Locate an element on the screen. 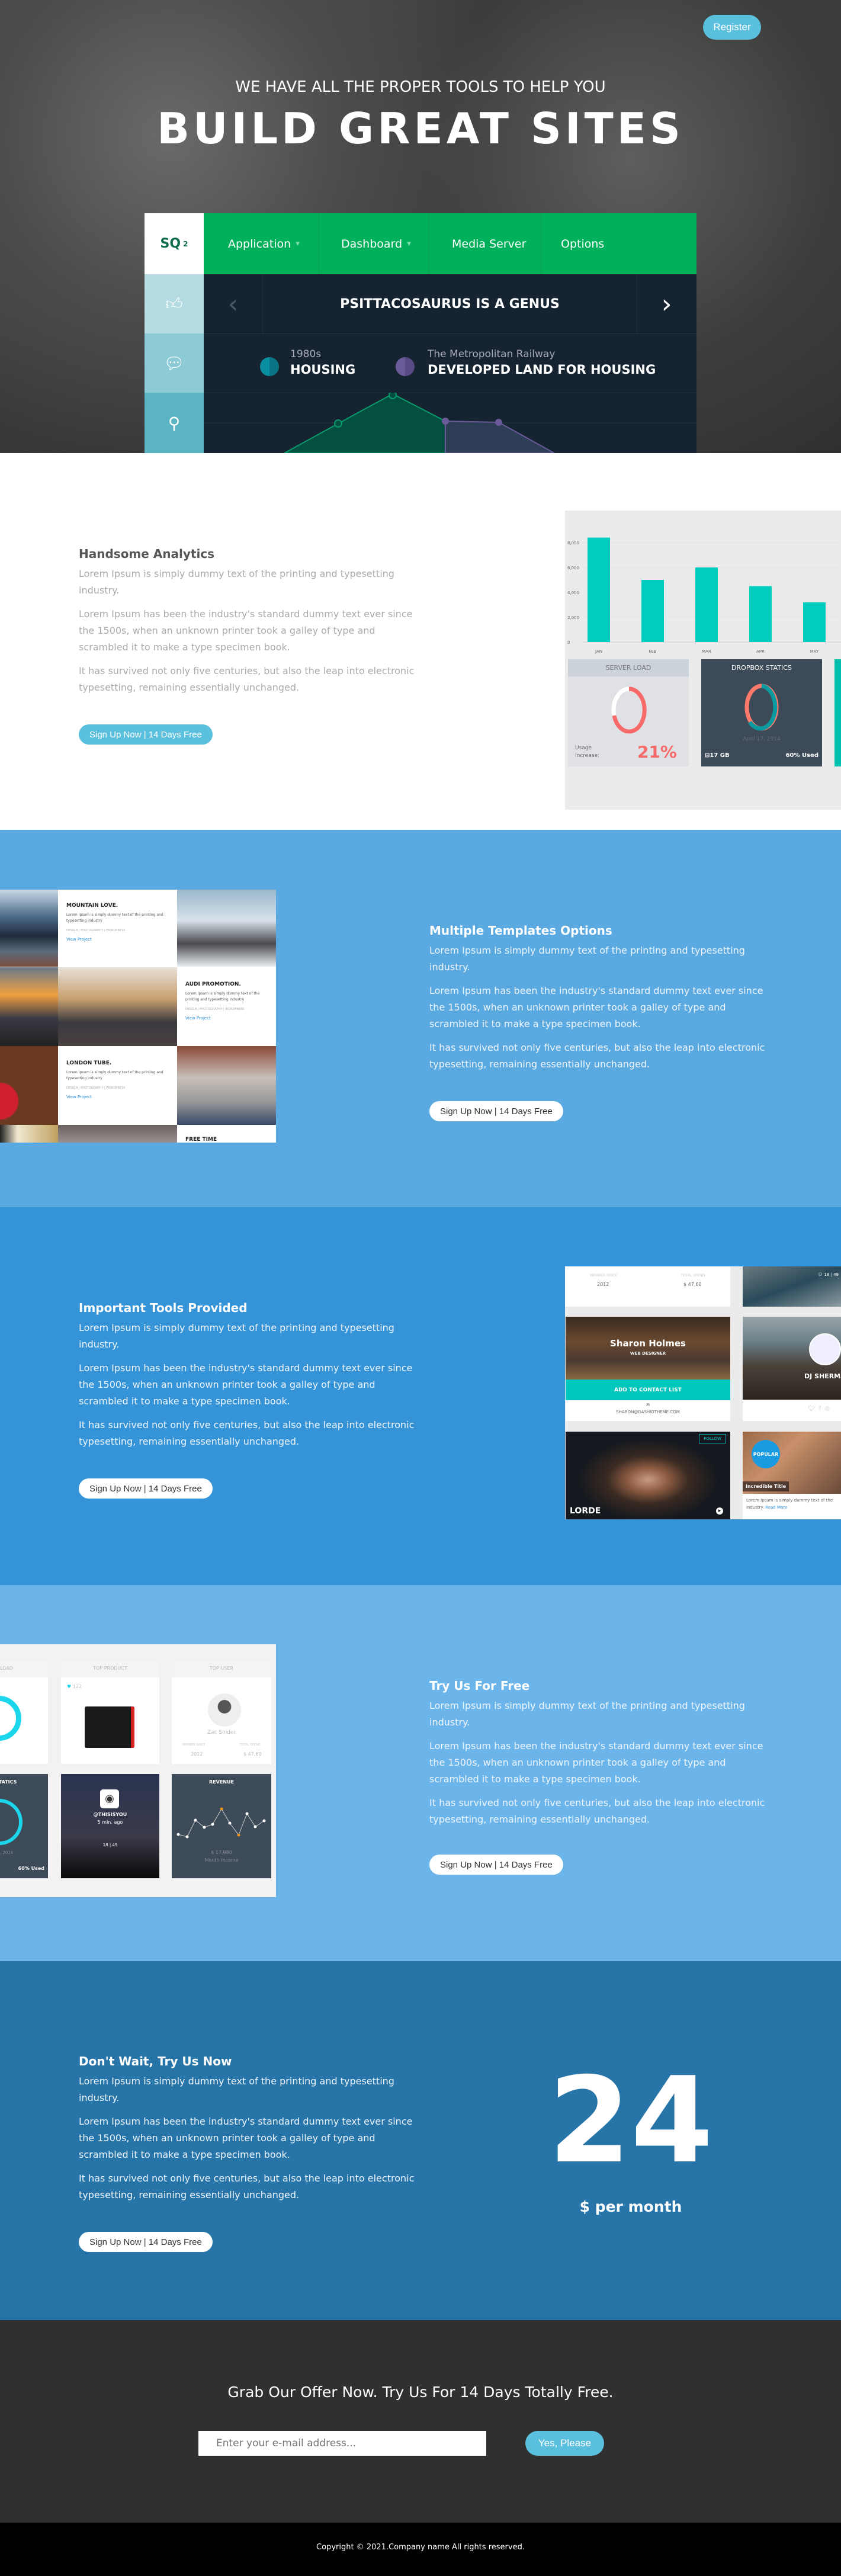  speech-bubble-icon: 💬︎ is located at coordinates (174, 363).